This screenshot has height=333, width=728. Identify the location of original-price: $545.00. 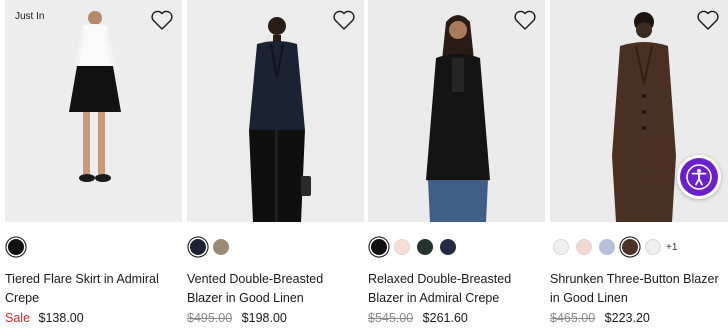
(391, 318).